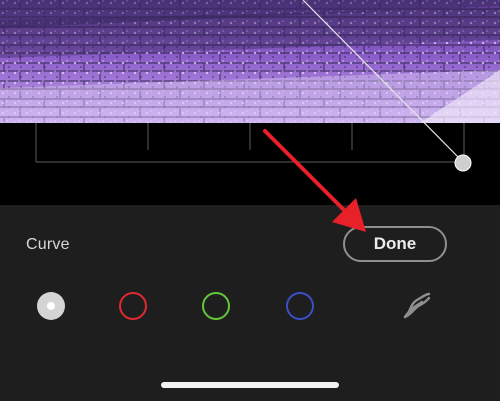 The image size is (500, 401). Describe the element at coordinates (383, 81) in the screenshot. I see `tone-curve-line` at that location.